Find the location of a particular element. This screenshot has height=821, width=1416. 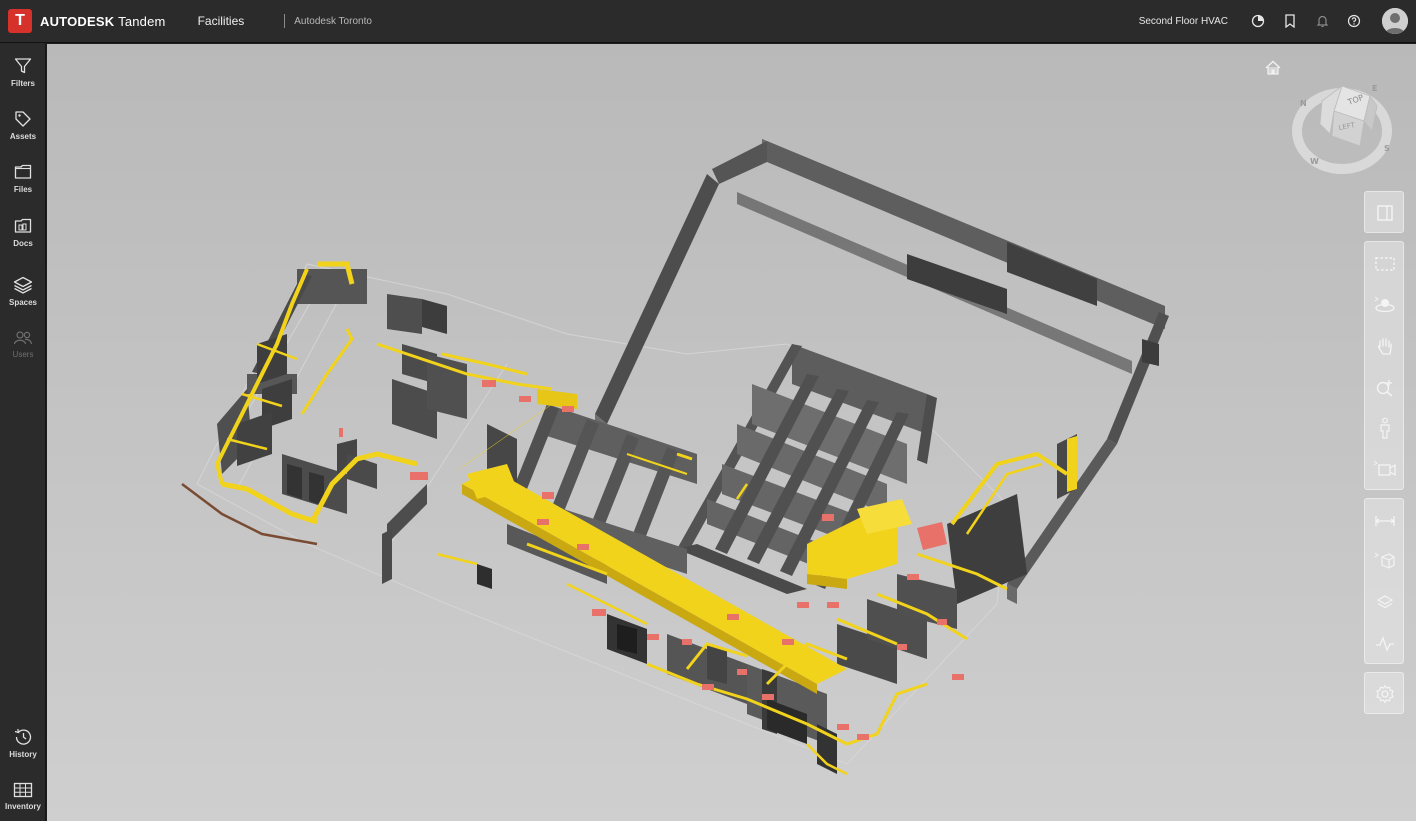

module-title: Facilities is located at coordinates (221, 21).